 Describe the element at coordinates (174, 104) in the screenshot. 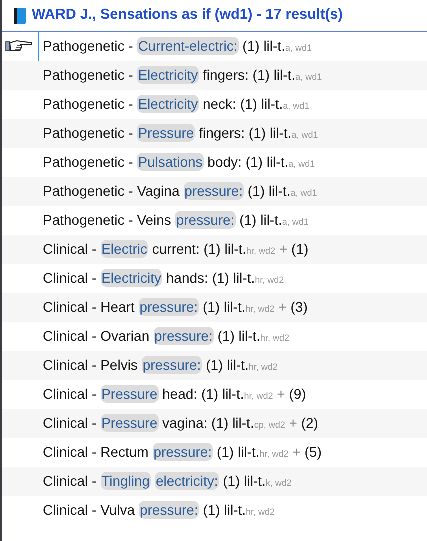

I see `result-entry: Pathogenetic - Electricity neck: (1) lil-t.a, wd1` at that location.